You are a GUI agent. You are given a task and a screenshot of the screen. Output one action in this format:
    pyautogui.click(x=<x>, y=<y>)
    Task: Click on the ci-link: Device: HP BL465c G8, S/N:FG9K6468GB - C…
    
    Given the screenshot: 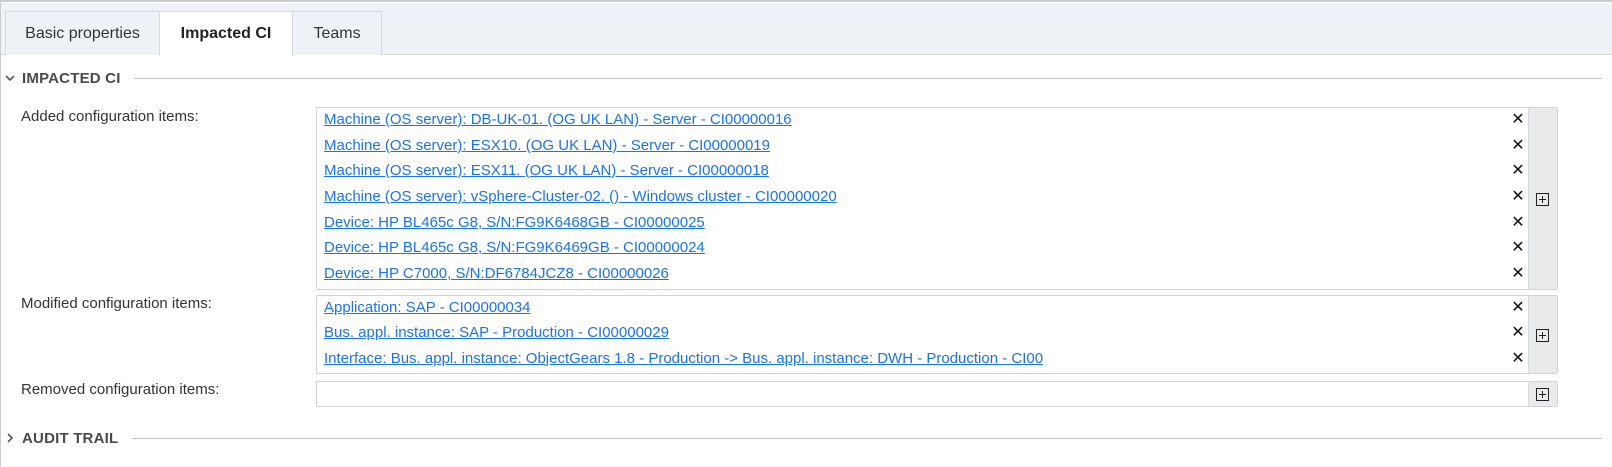 What is the action you would take?
    pyautogui.click(x=514, y=222)
    